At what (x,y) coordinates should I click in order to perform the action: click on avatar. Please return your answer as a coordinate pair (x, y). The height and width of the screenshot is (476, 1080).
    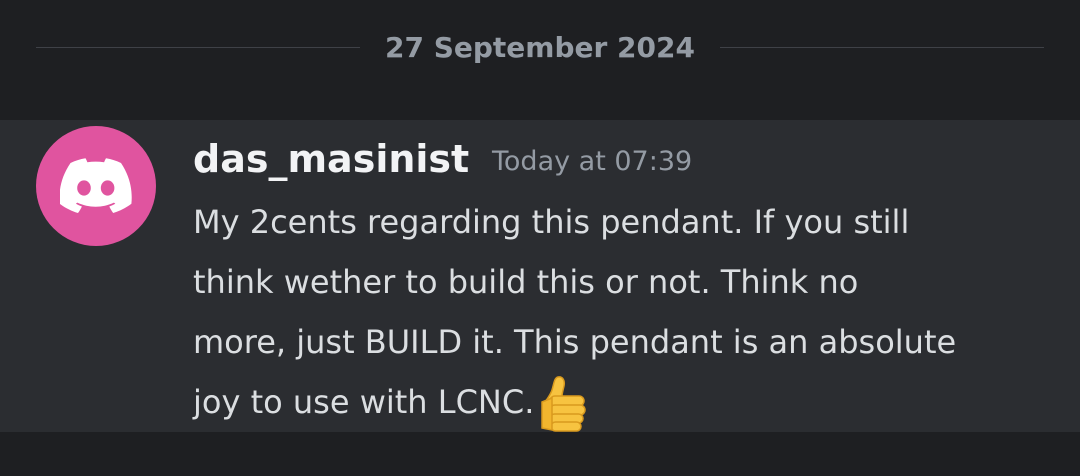
    Looking at the image, I should click on (96, 186).